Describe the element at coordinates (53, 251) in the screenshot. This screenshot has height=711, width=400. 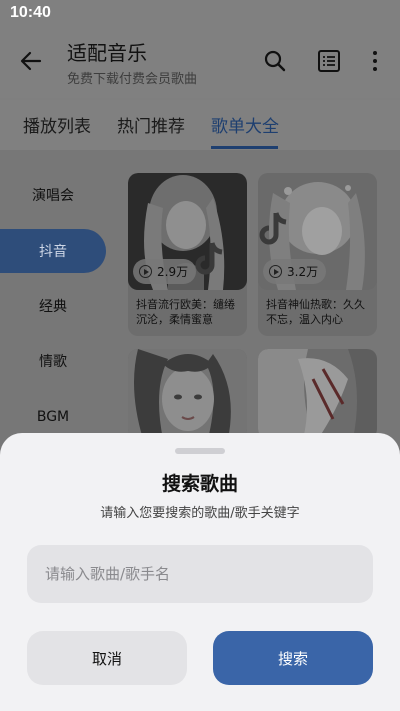
I see `sidebar-item-douyin: 抖音` at that location.